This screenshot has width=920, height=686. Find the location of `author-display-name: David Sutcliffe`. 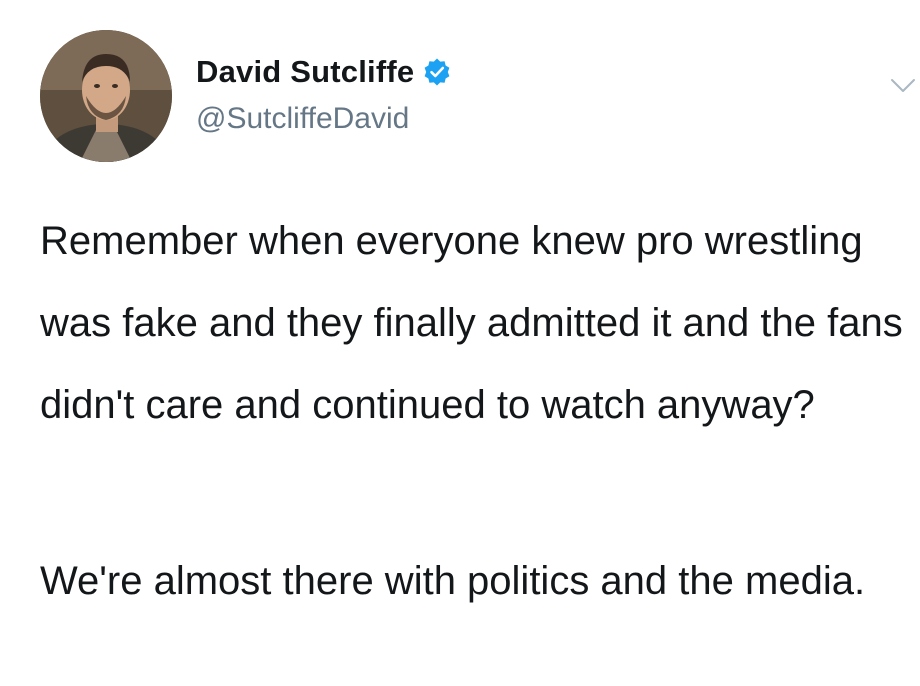

author-display-name: David Sutcliffe is located at coordinates (305, 72).